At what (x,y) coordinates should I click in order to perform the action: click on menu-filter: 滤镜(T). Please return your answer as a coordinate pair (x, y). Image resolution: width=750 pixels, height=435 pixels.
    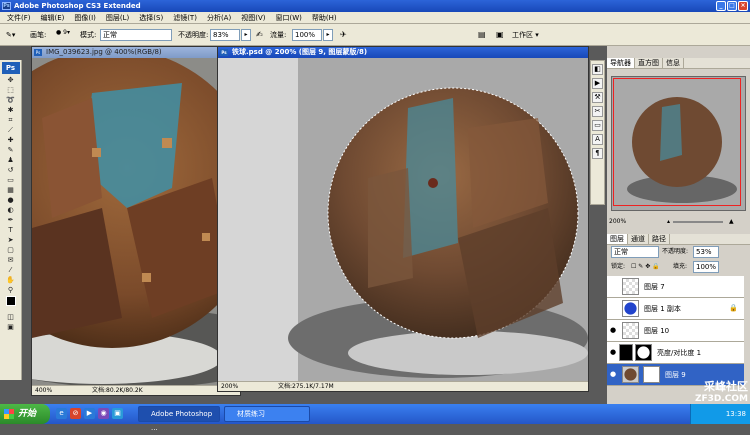
    Looking at the image, I should click on (185, 18).